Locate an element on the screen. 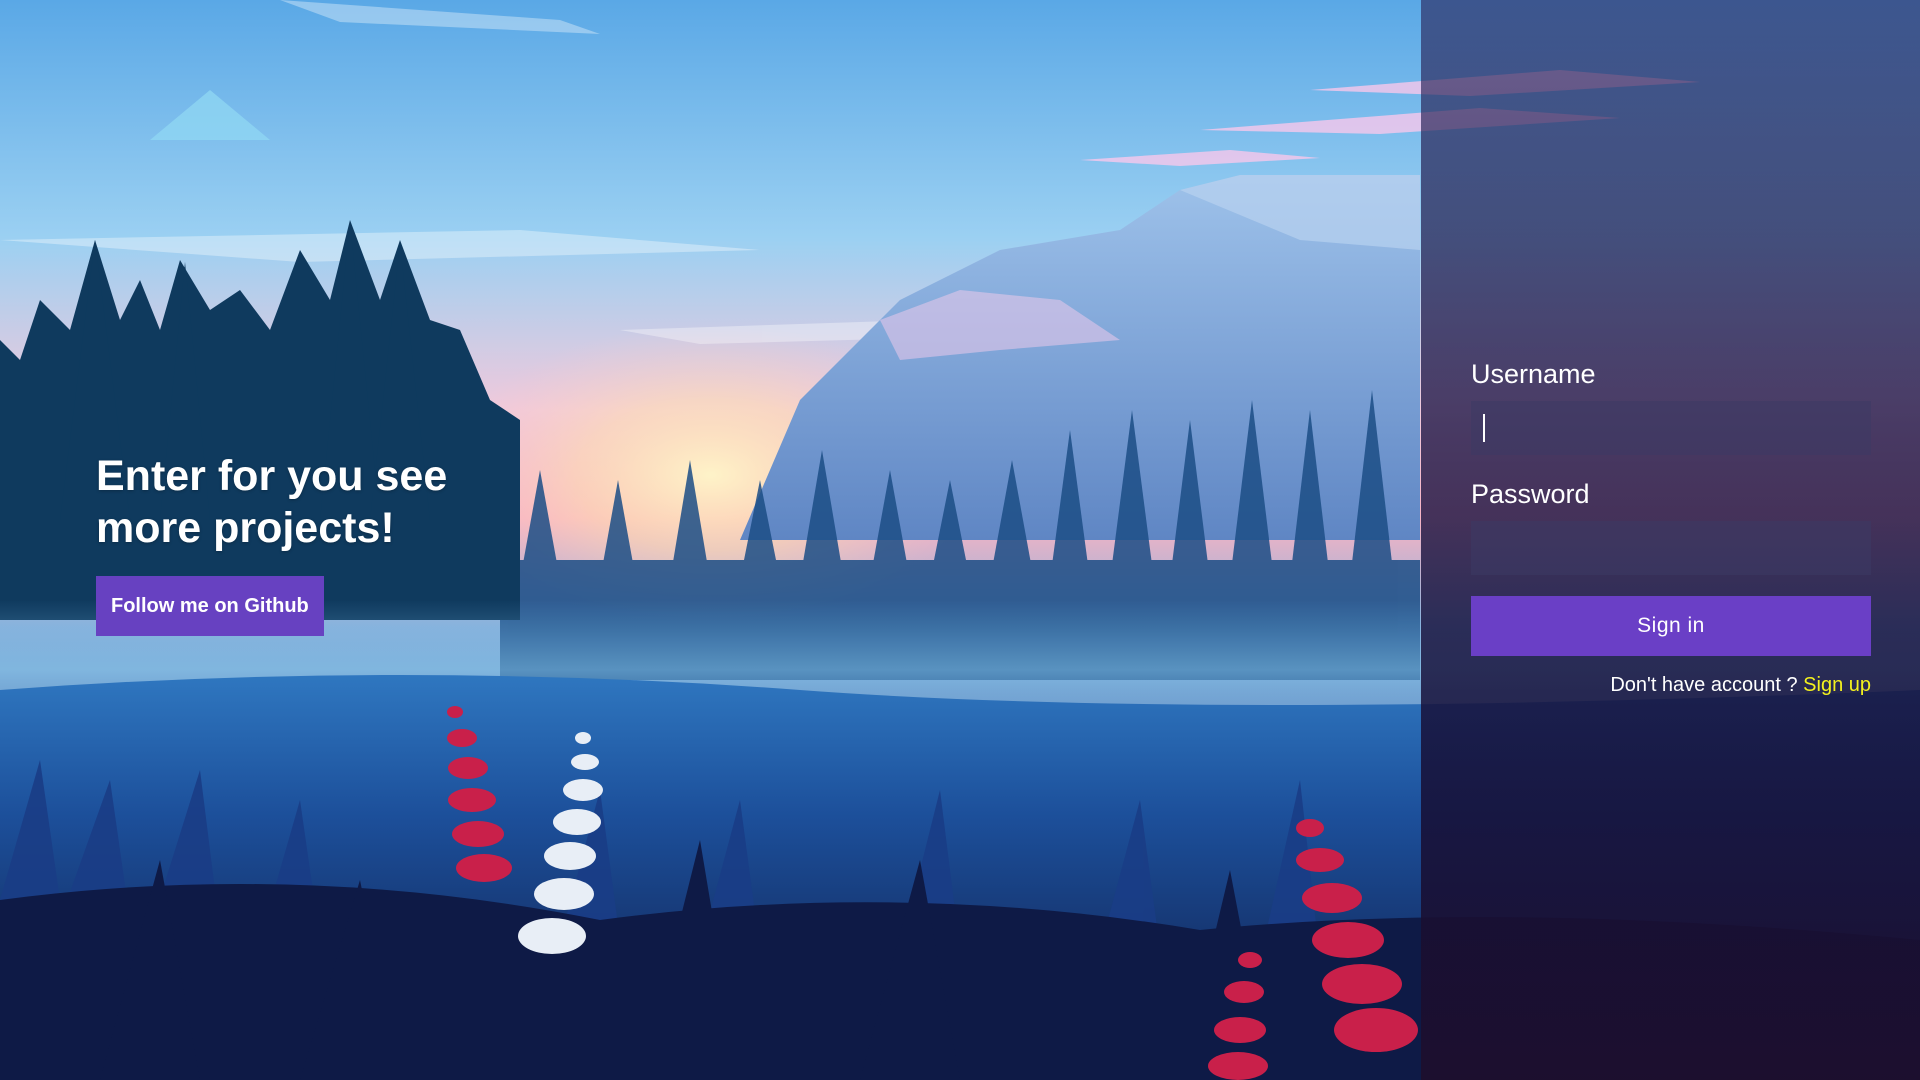 The height and width of the screenshot is (1080, 1920). hero-title: Enter for you see more projects! is located at coordinates (272, 502).